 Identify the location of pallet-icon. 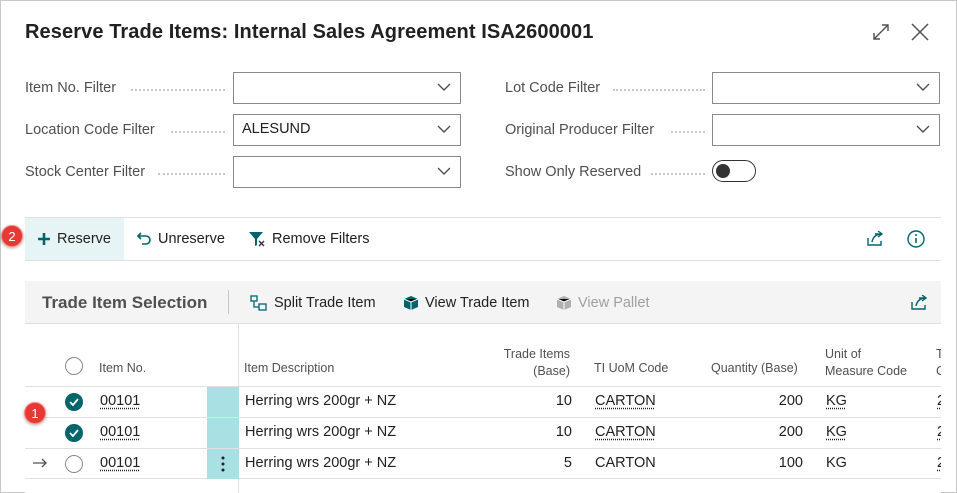
(564, 303).